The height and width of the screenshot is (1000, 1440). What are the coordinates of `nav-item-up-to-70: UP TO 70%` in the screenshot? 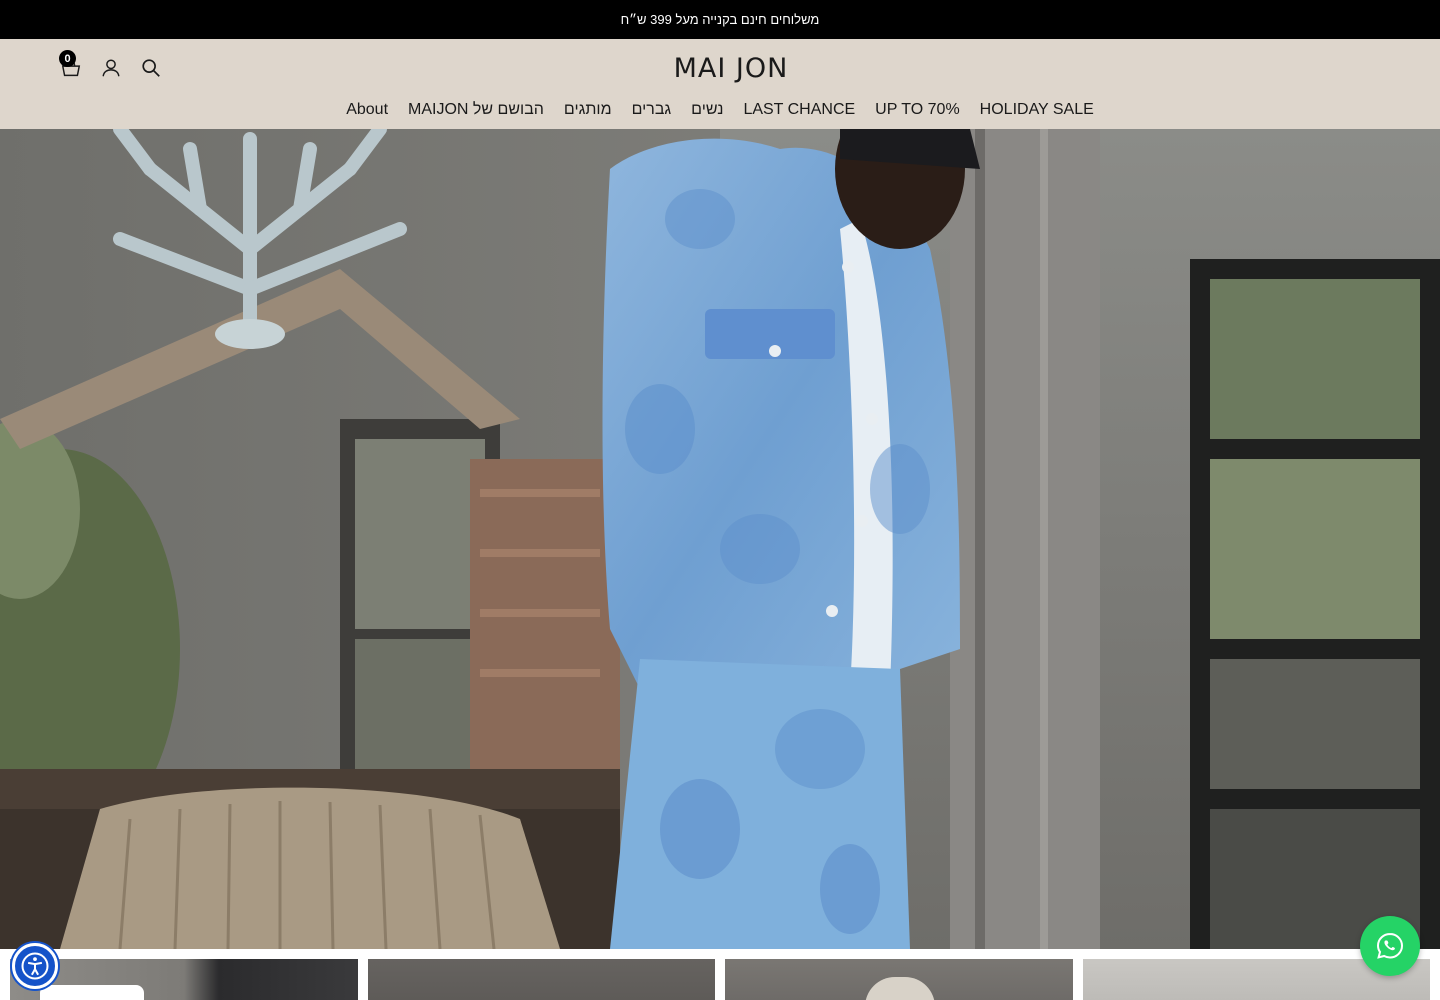 It's located at (917, 110).